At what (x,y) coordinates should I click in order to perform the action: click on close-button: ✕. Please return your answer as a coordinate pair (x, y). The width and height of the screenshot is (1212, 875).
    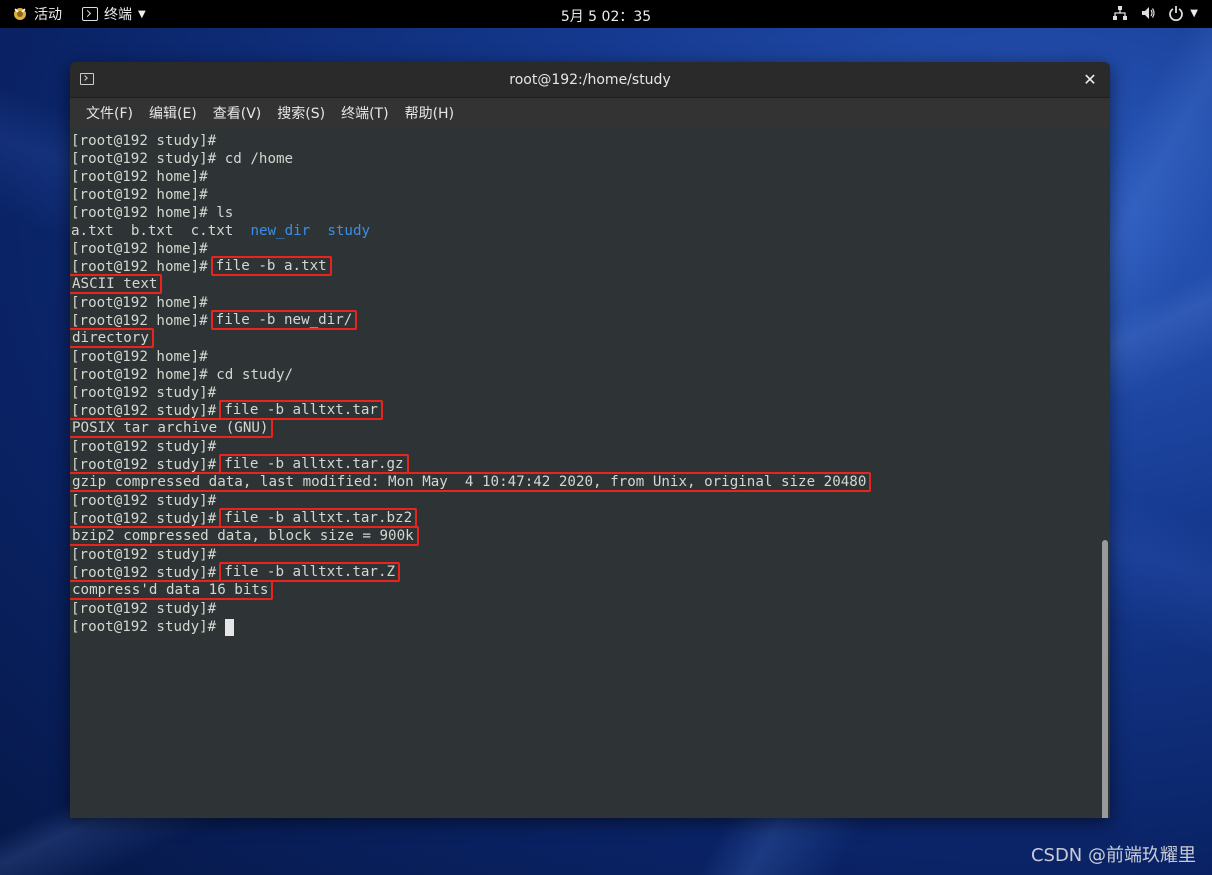
    Looking at the image, I should click on (1090, 80).